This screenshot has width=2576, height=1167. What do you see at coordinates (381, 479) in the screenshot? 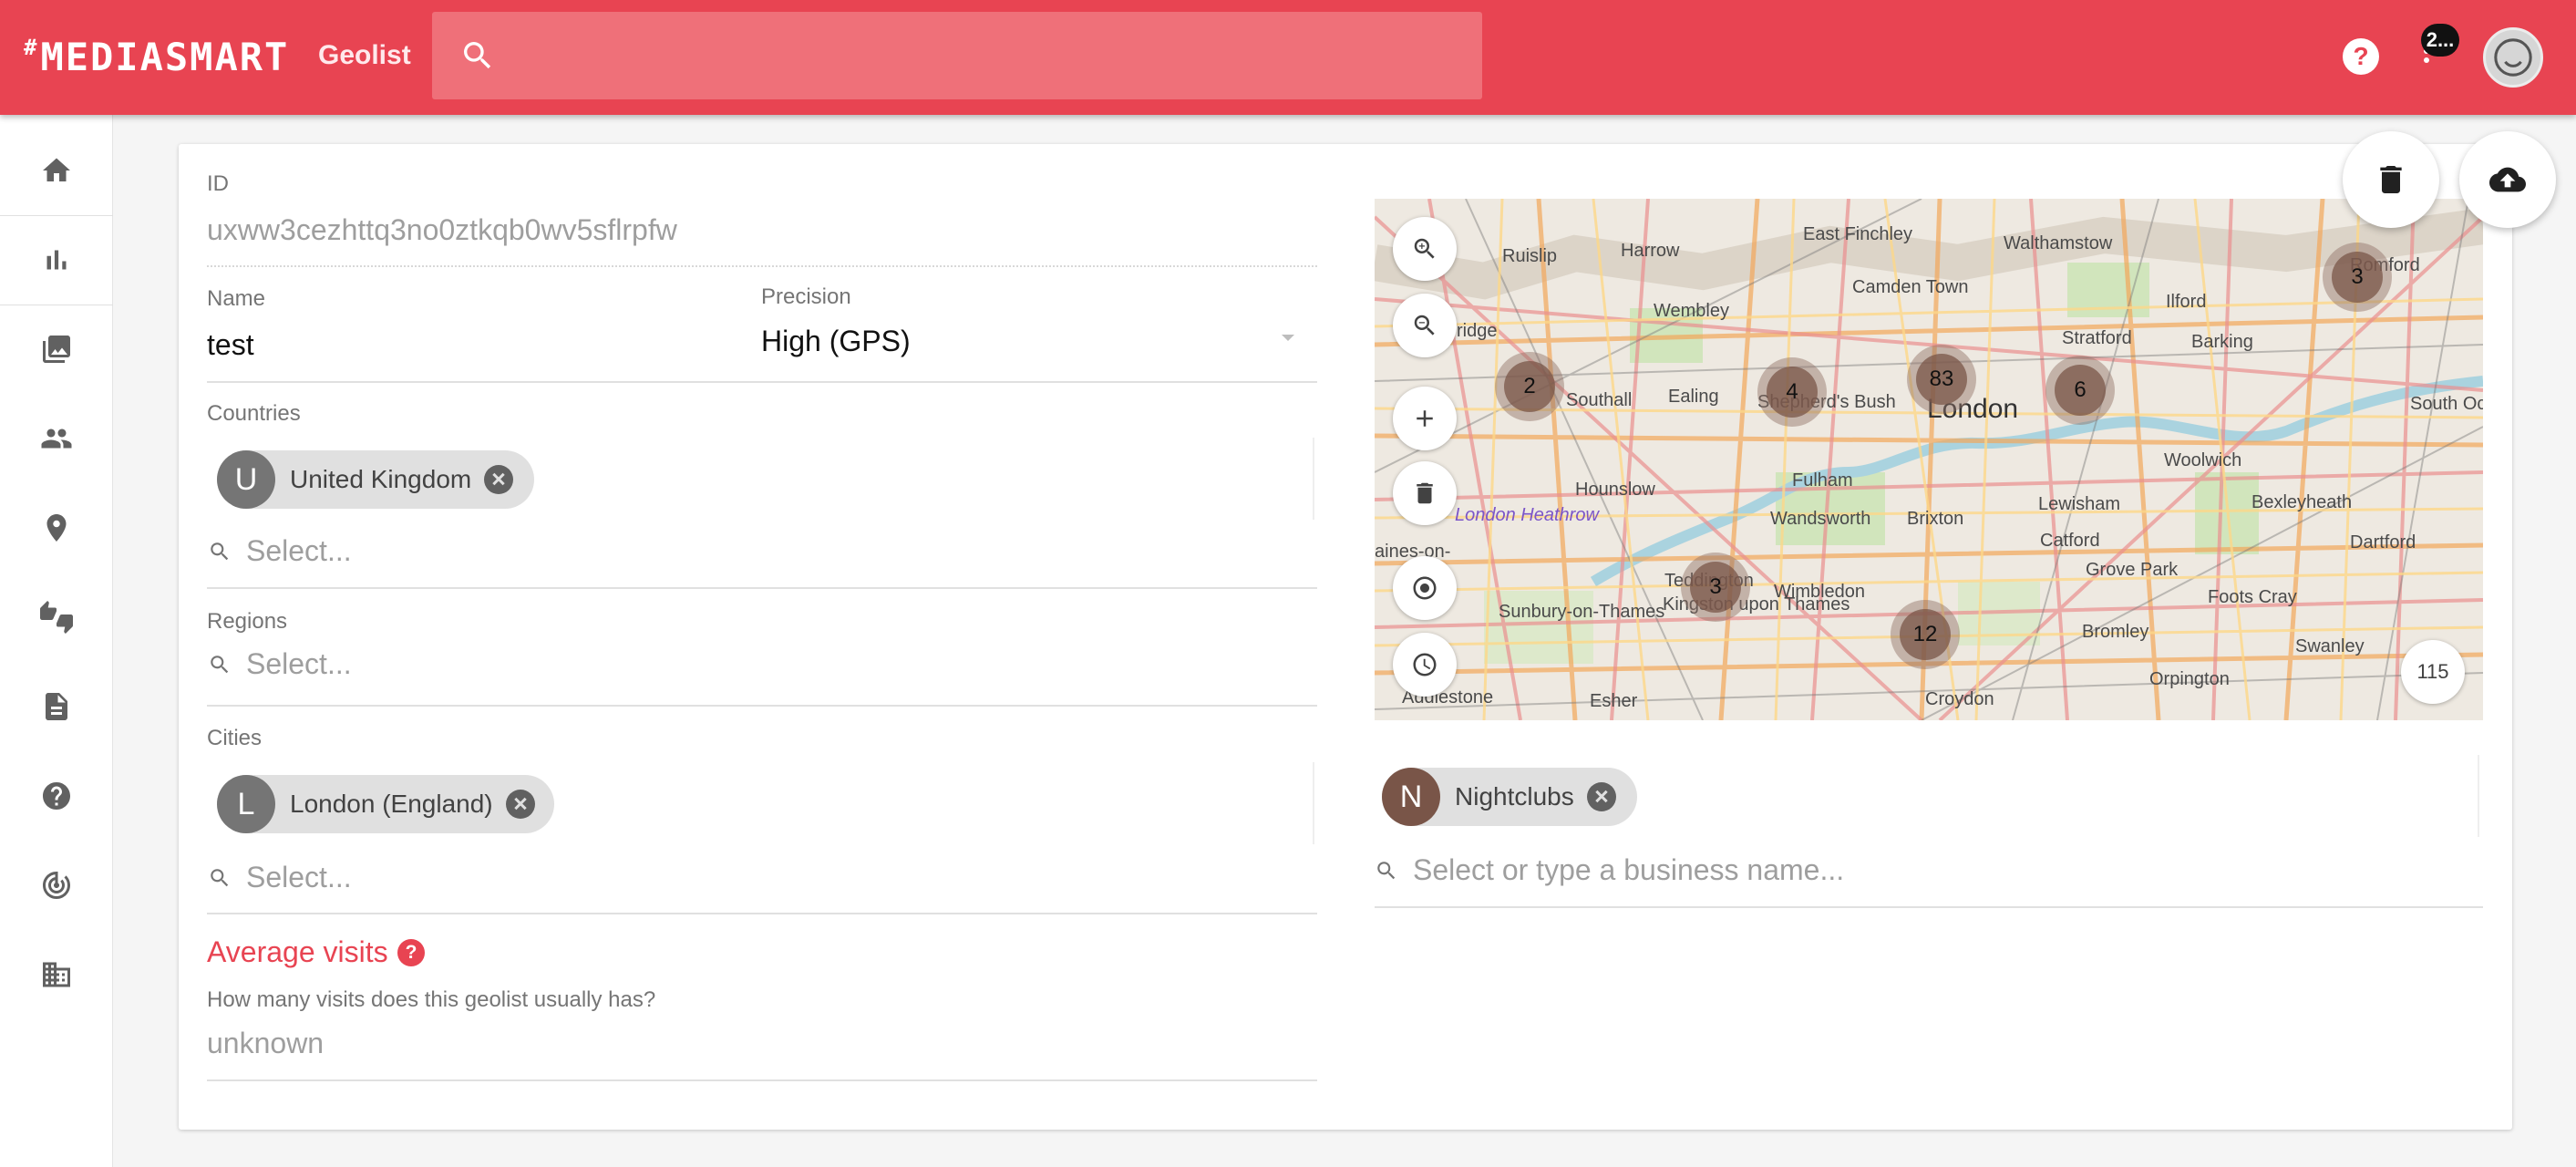
I see `chip-label: United Kingdom` at bounding box center [381, 479].